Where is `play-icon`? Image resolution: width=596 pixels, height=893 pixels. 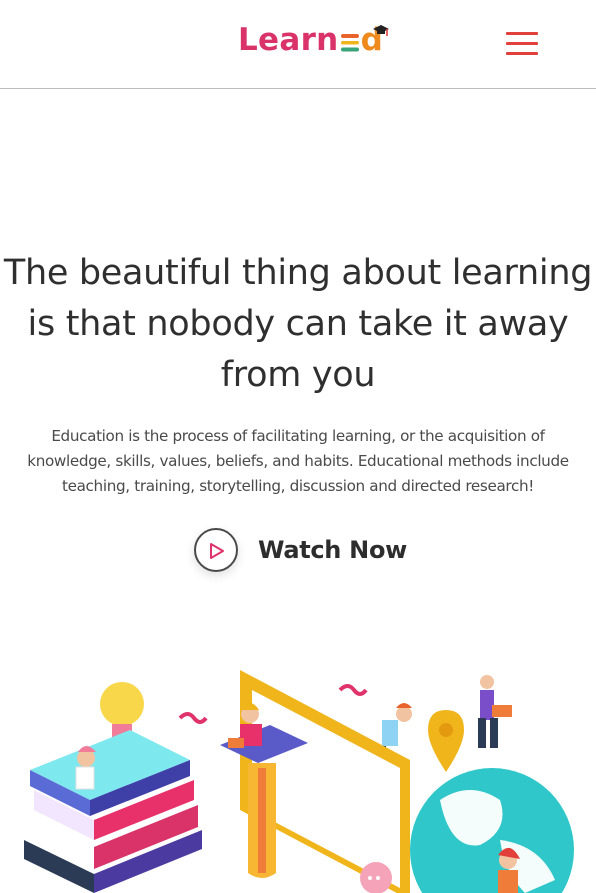
play-icon is located at coordinates (217, 551).